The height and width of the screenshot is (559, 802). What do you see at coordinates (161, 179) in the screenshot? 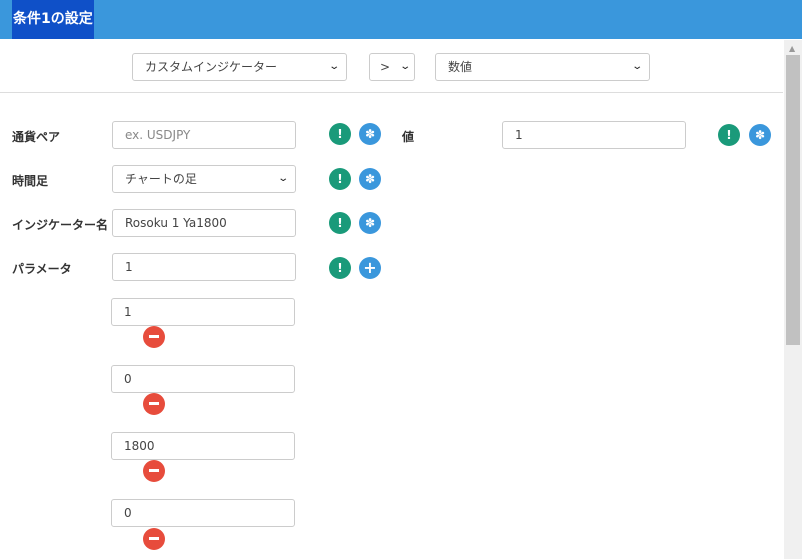
I see `timeframe-value: チャートの足` at bounding box center [161, 179].